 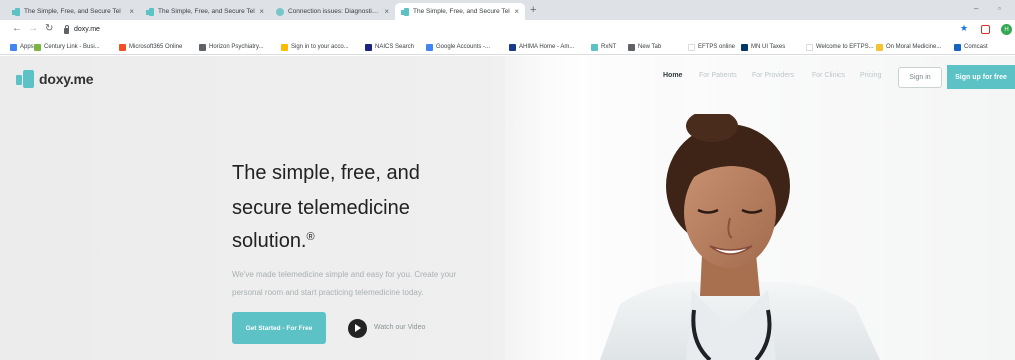 What do you see at coordinates (976, 8) in the screenshot?
I see `minimize-icon: –` at bounding box center [976, 8].